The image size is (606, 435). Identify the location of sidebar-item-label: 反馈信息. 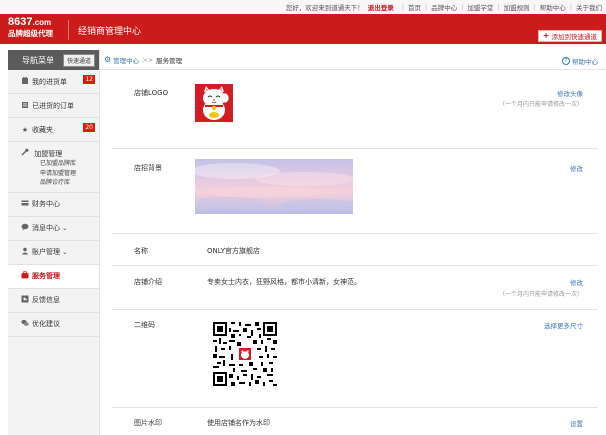
(46, 300).